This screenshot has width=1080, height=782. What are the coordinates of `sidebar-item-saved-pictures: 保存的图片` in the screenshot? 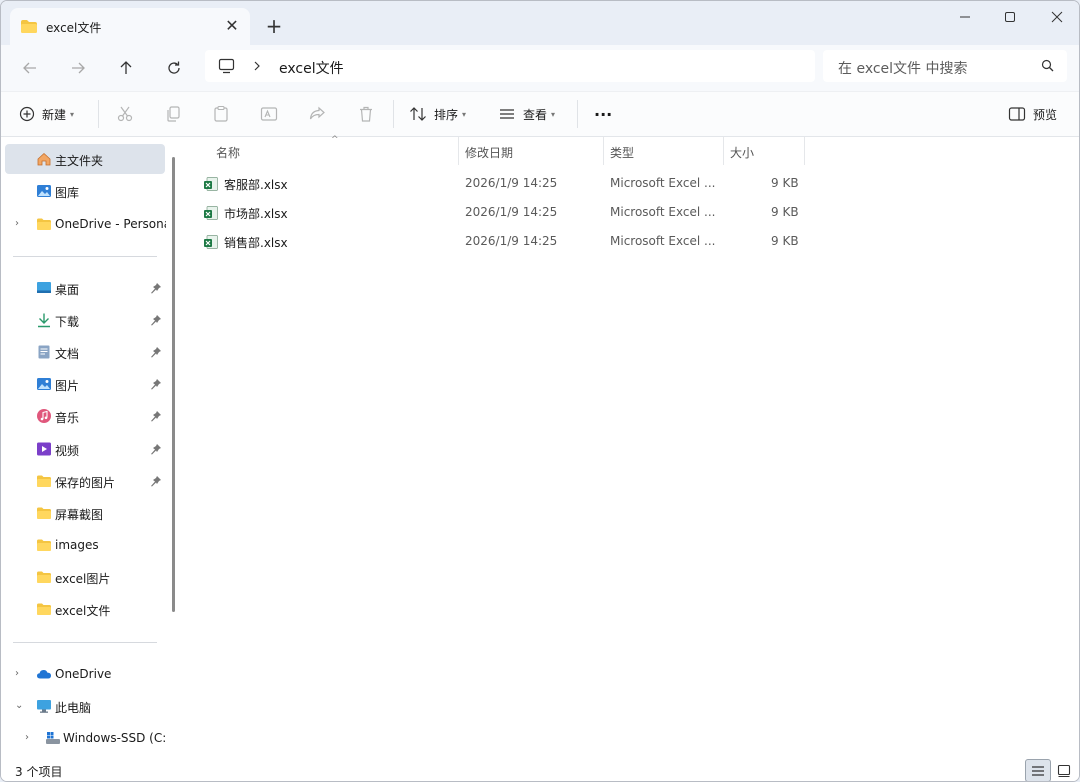 It's located at (85, 481).